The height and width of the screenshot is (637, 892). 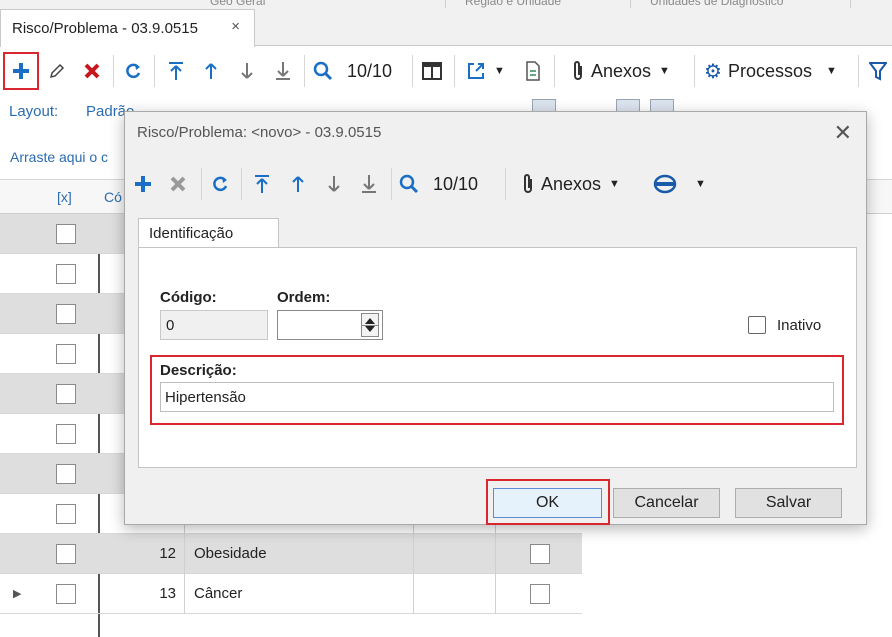 What do you see at coordinates (528, 184) in the screenshot?
I see `paperclip-icon` at bounding box center [528, 184].